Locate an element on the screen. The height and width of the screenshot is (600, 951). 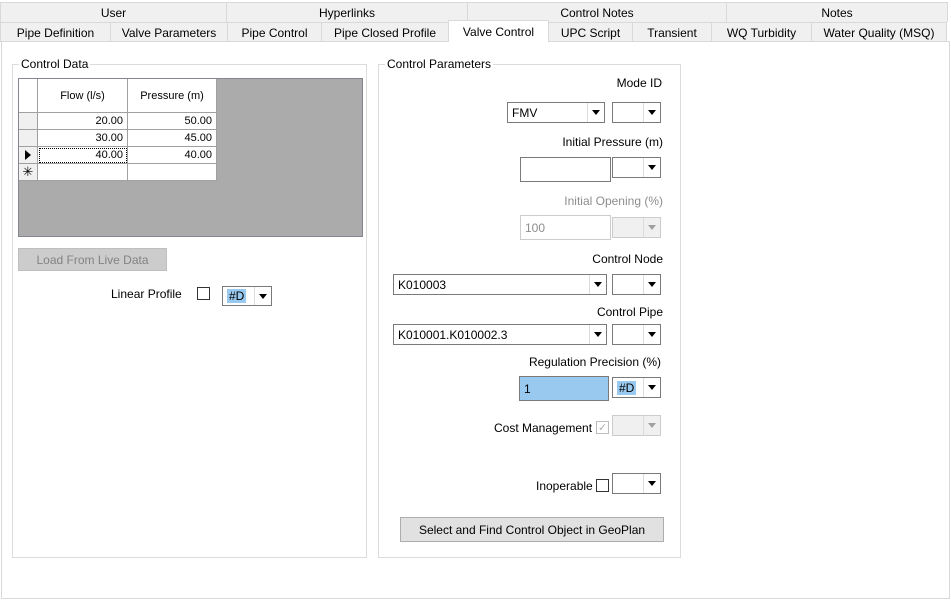
tab-valve-parameters: Valve Parameters is located at coordinates (169, 32).